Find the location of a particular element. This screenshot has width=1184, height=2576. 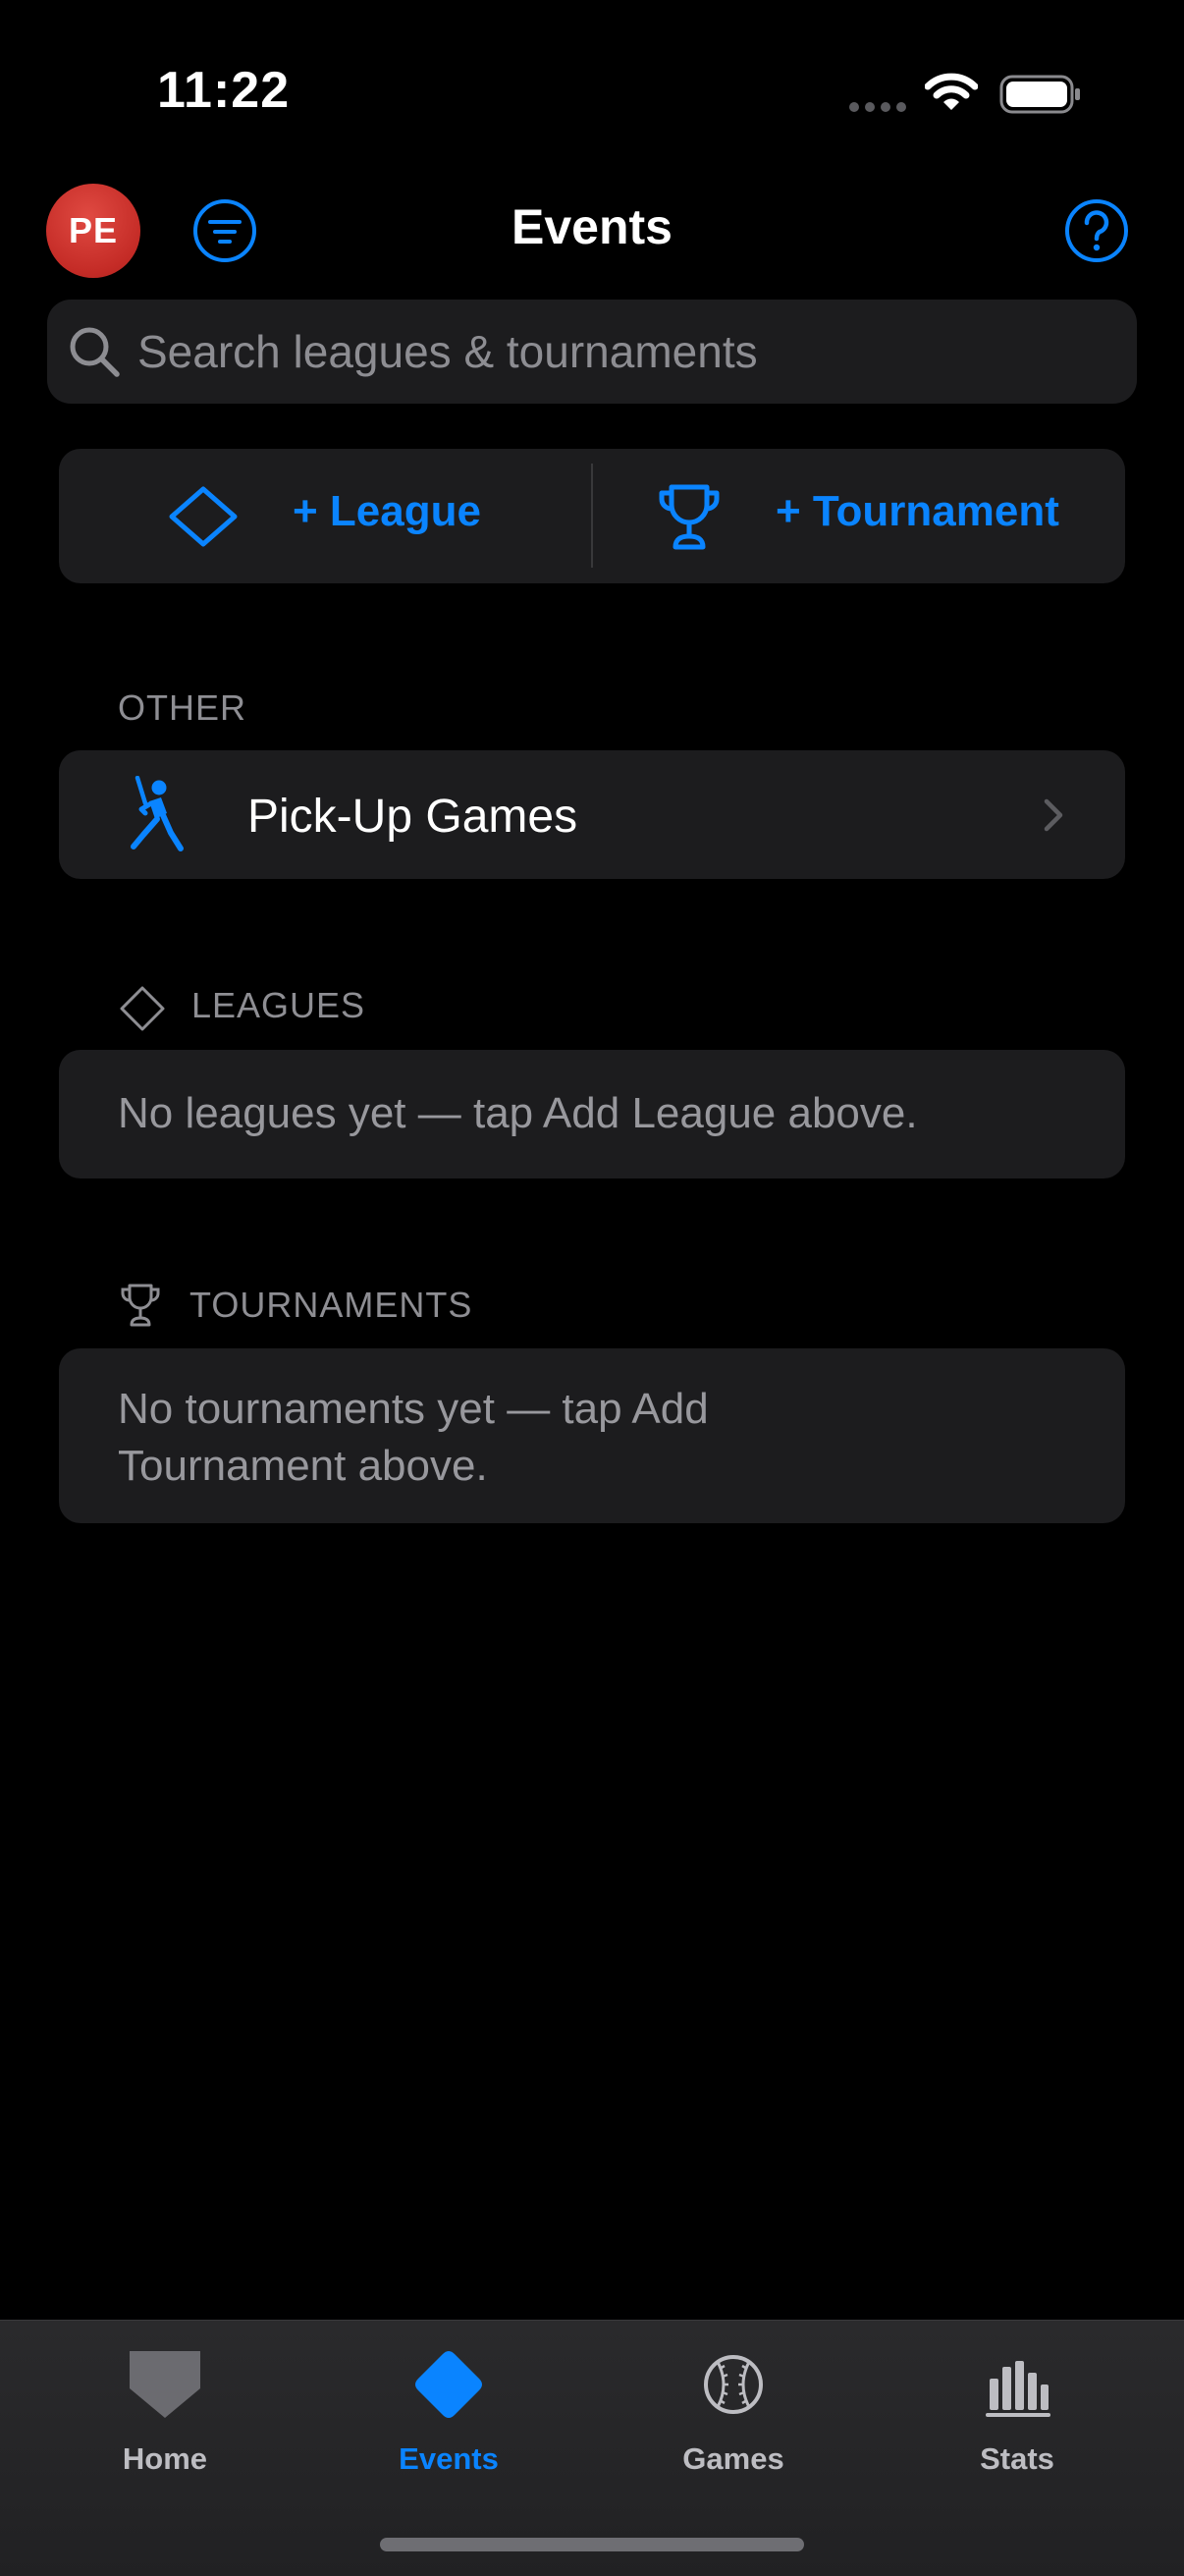

add-league-label: + League is located at coordinates (387, 511).